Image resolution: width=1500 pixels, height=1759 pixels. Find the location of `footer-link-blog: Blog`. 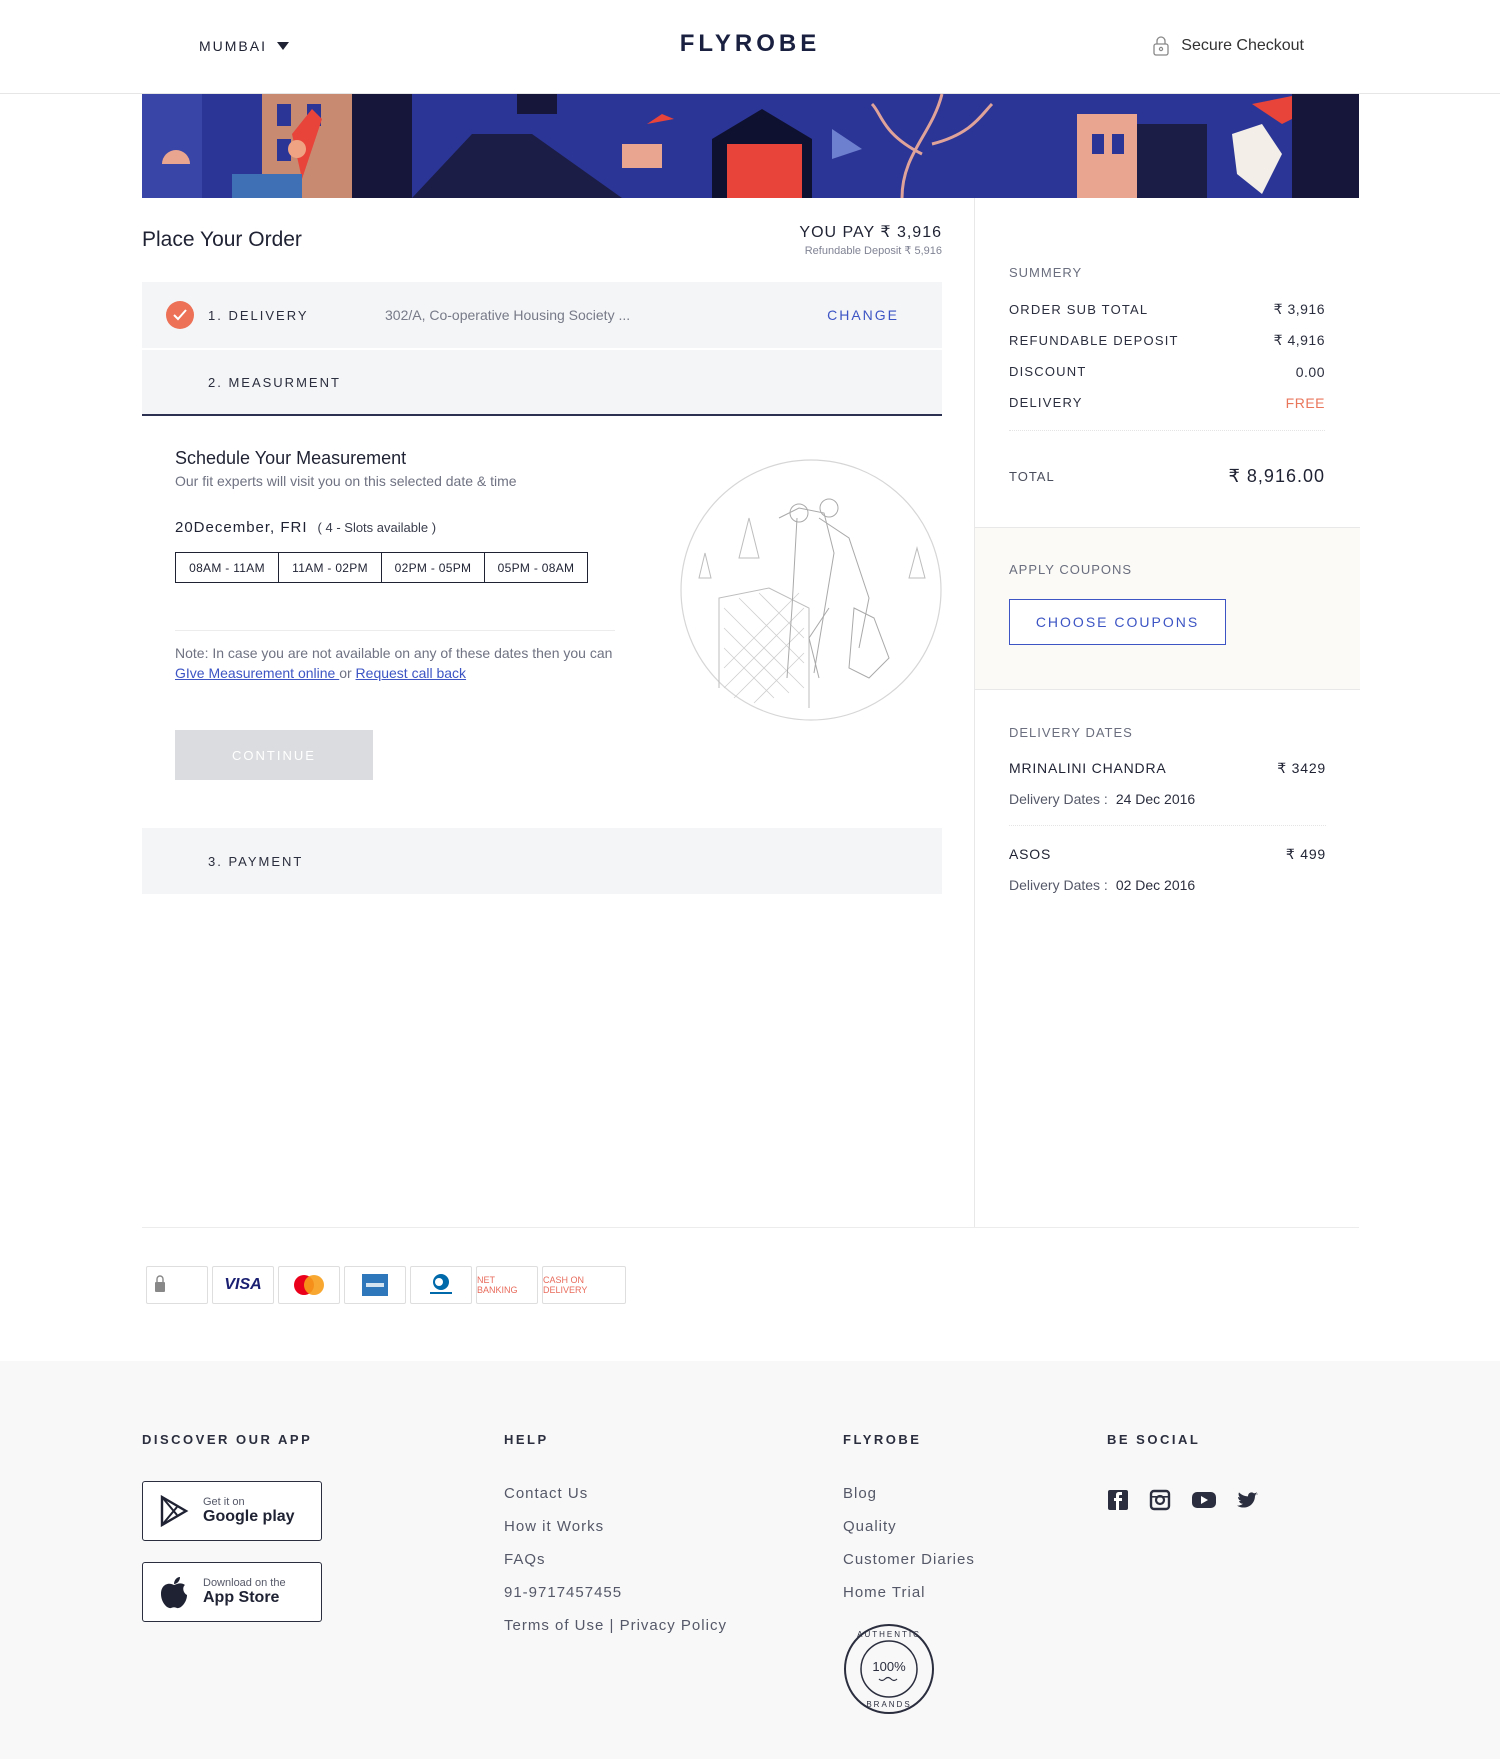

footer-link-blog: Blog is located at coordinates (909, 1493).